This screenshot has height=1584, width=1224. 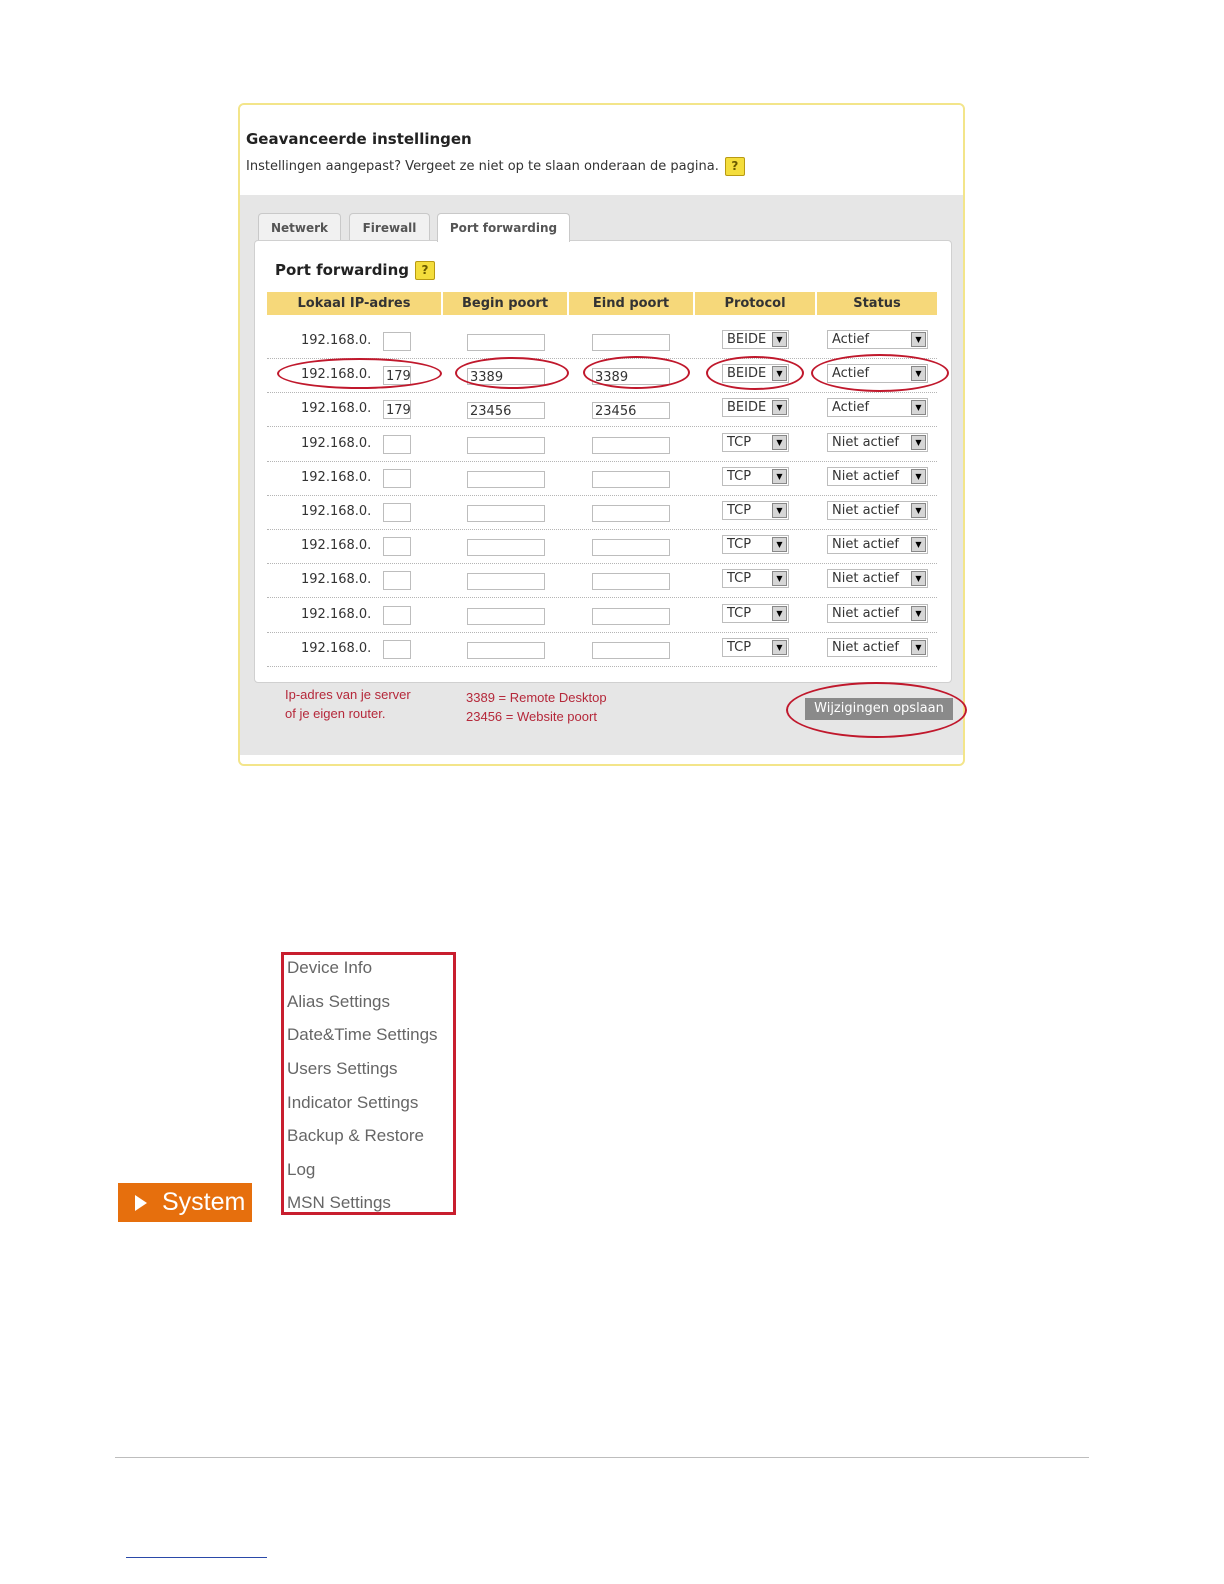 I want to click on system-menu-button: System, so click(x=185, y=1202).